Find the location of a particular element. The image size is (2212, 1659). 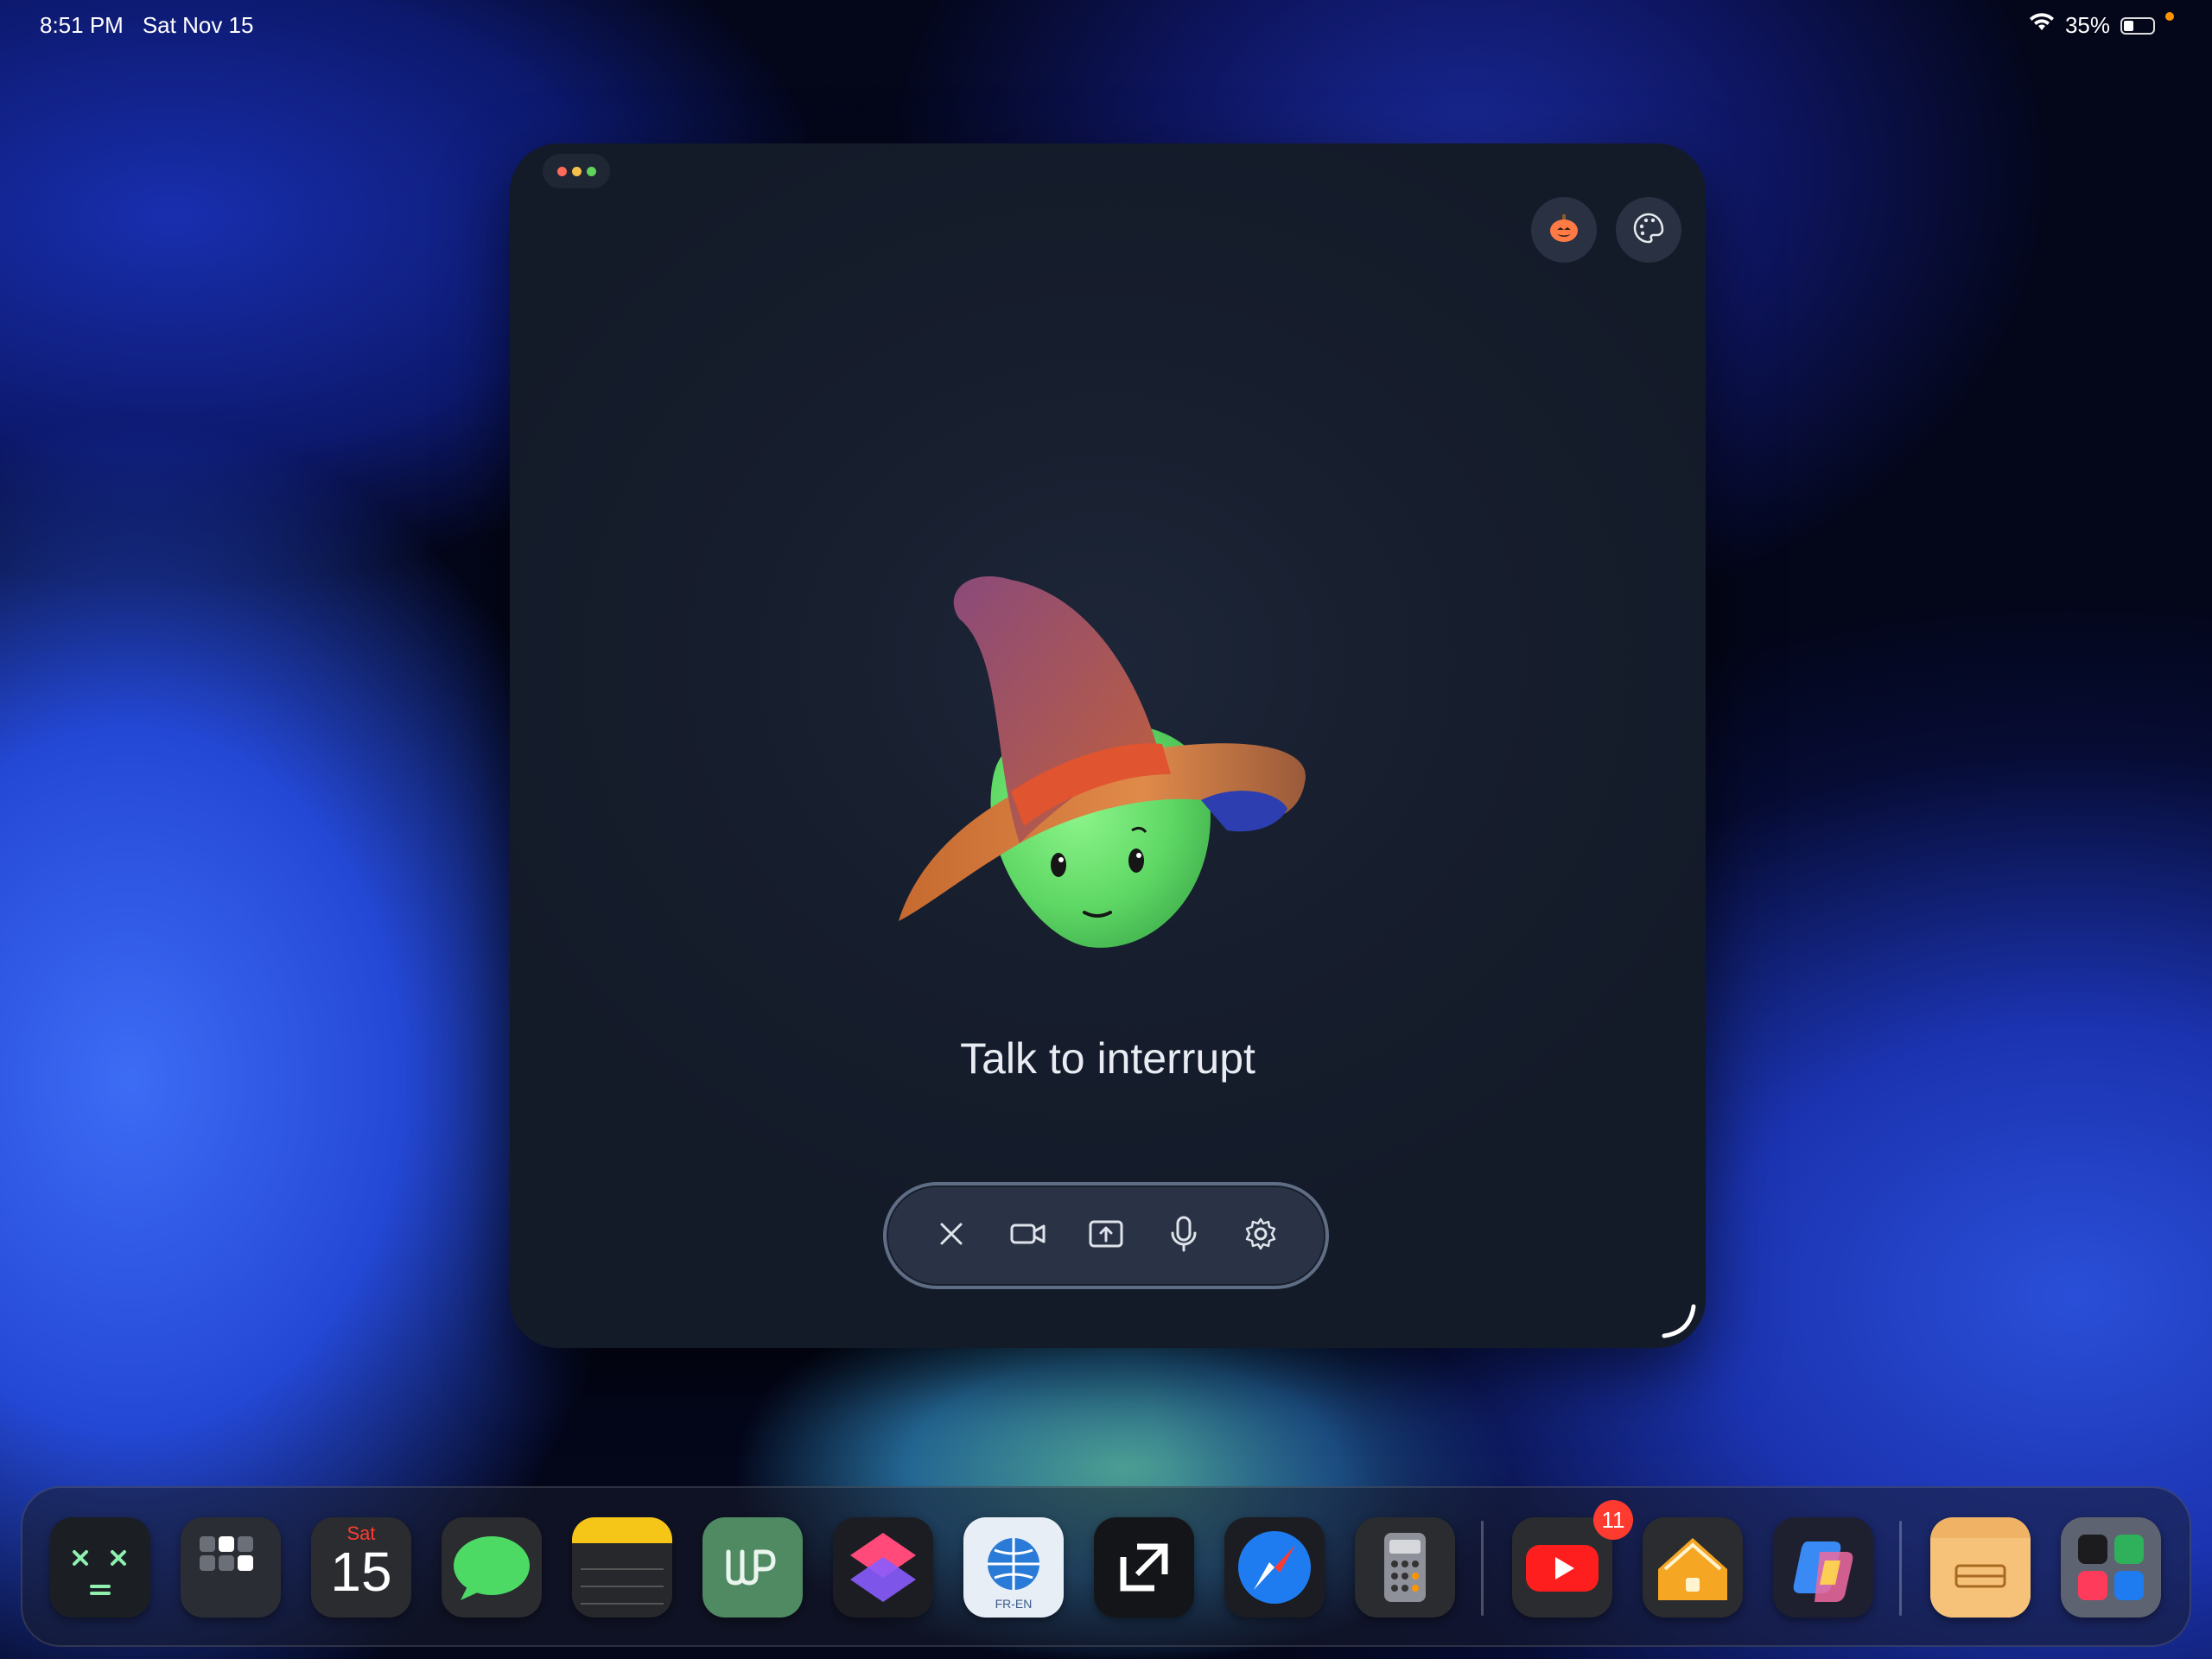

call-controls-toolbar is located at coordinates (1106, 1235).